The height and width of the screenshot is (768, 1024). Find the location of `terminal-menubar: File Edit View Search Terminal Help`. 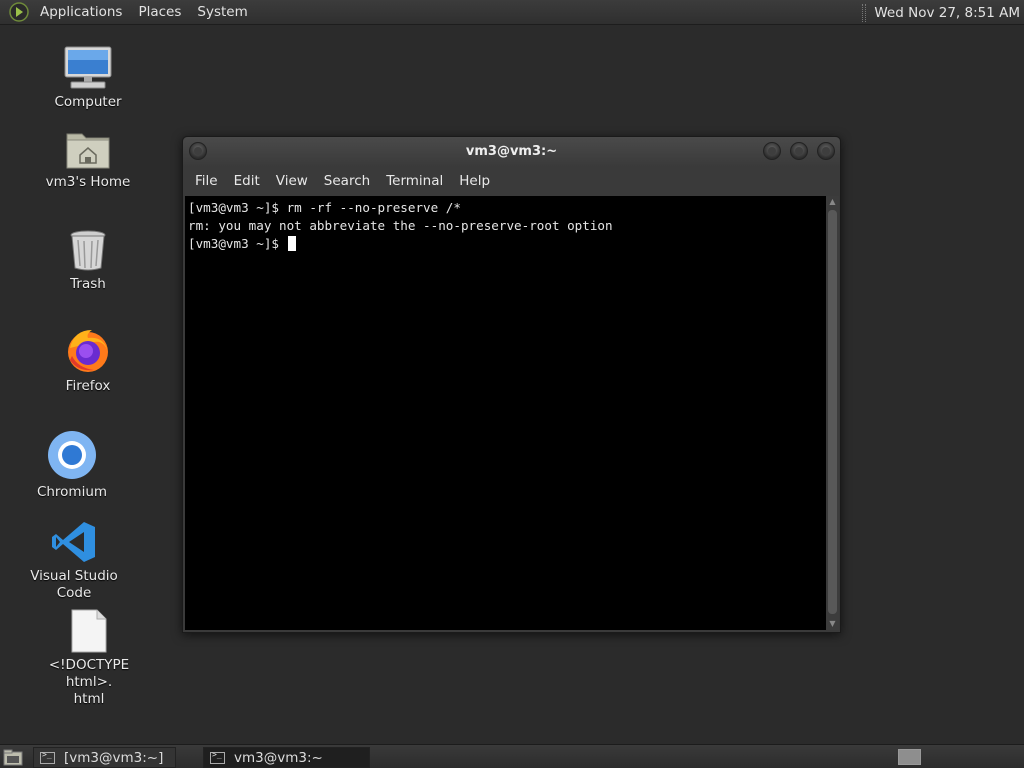

terminal-menubar: File Edit View Search Terminal Help is located at coordinates (511, 181).